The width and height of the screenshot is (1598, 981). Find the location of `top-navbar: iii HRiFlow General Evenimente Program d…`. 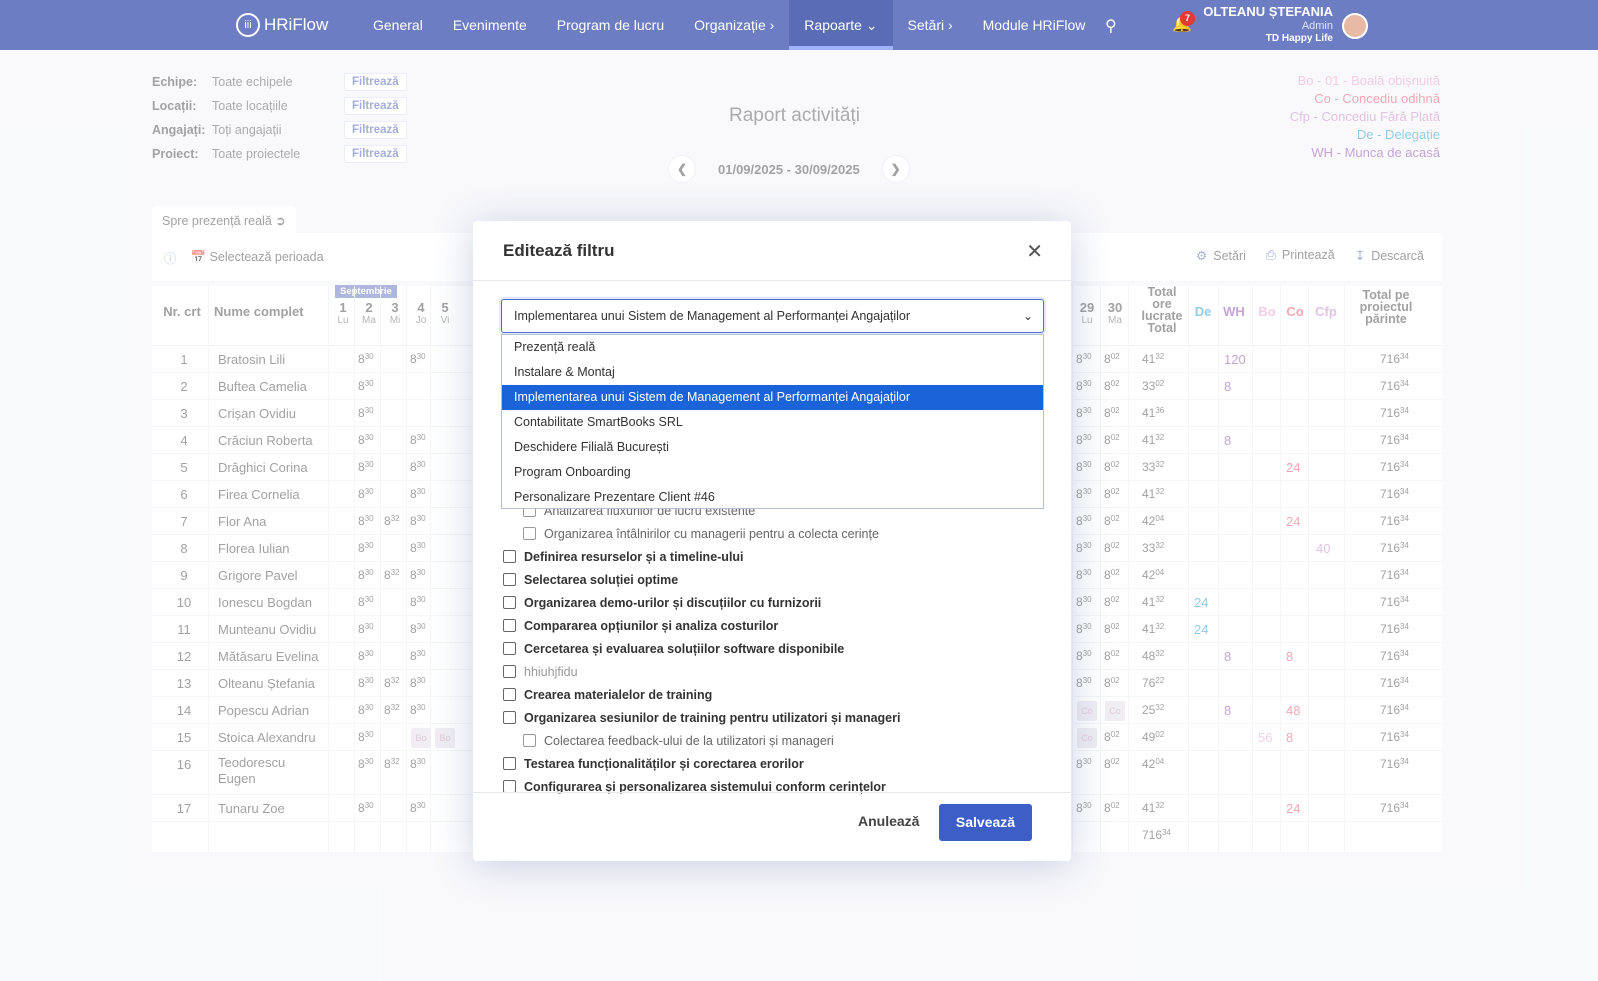

top-navbar: iii HRiFlow General Evenimente Program d… is located at coordinates (799, 25).